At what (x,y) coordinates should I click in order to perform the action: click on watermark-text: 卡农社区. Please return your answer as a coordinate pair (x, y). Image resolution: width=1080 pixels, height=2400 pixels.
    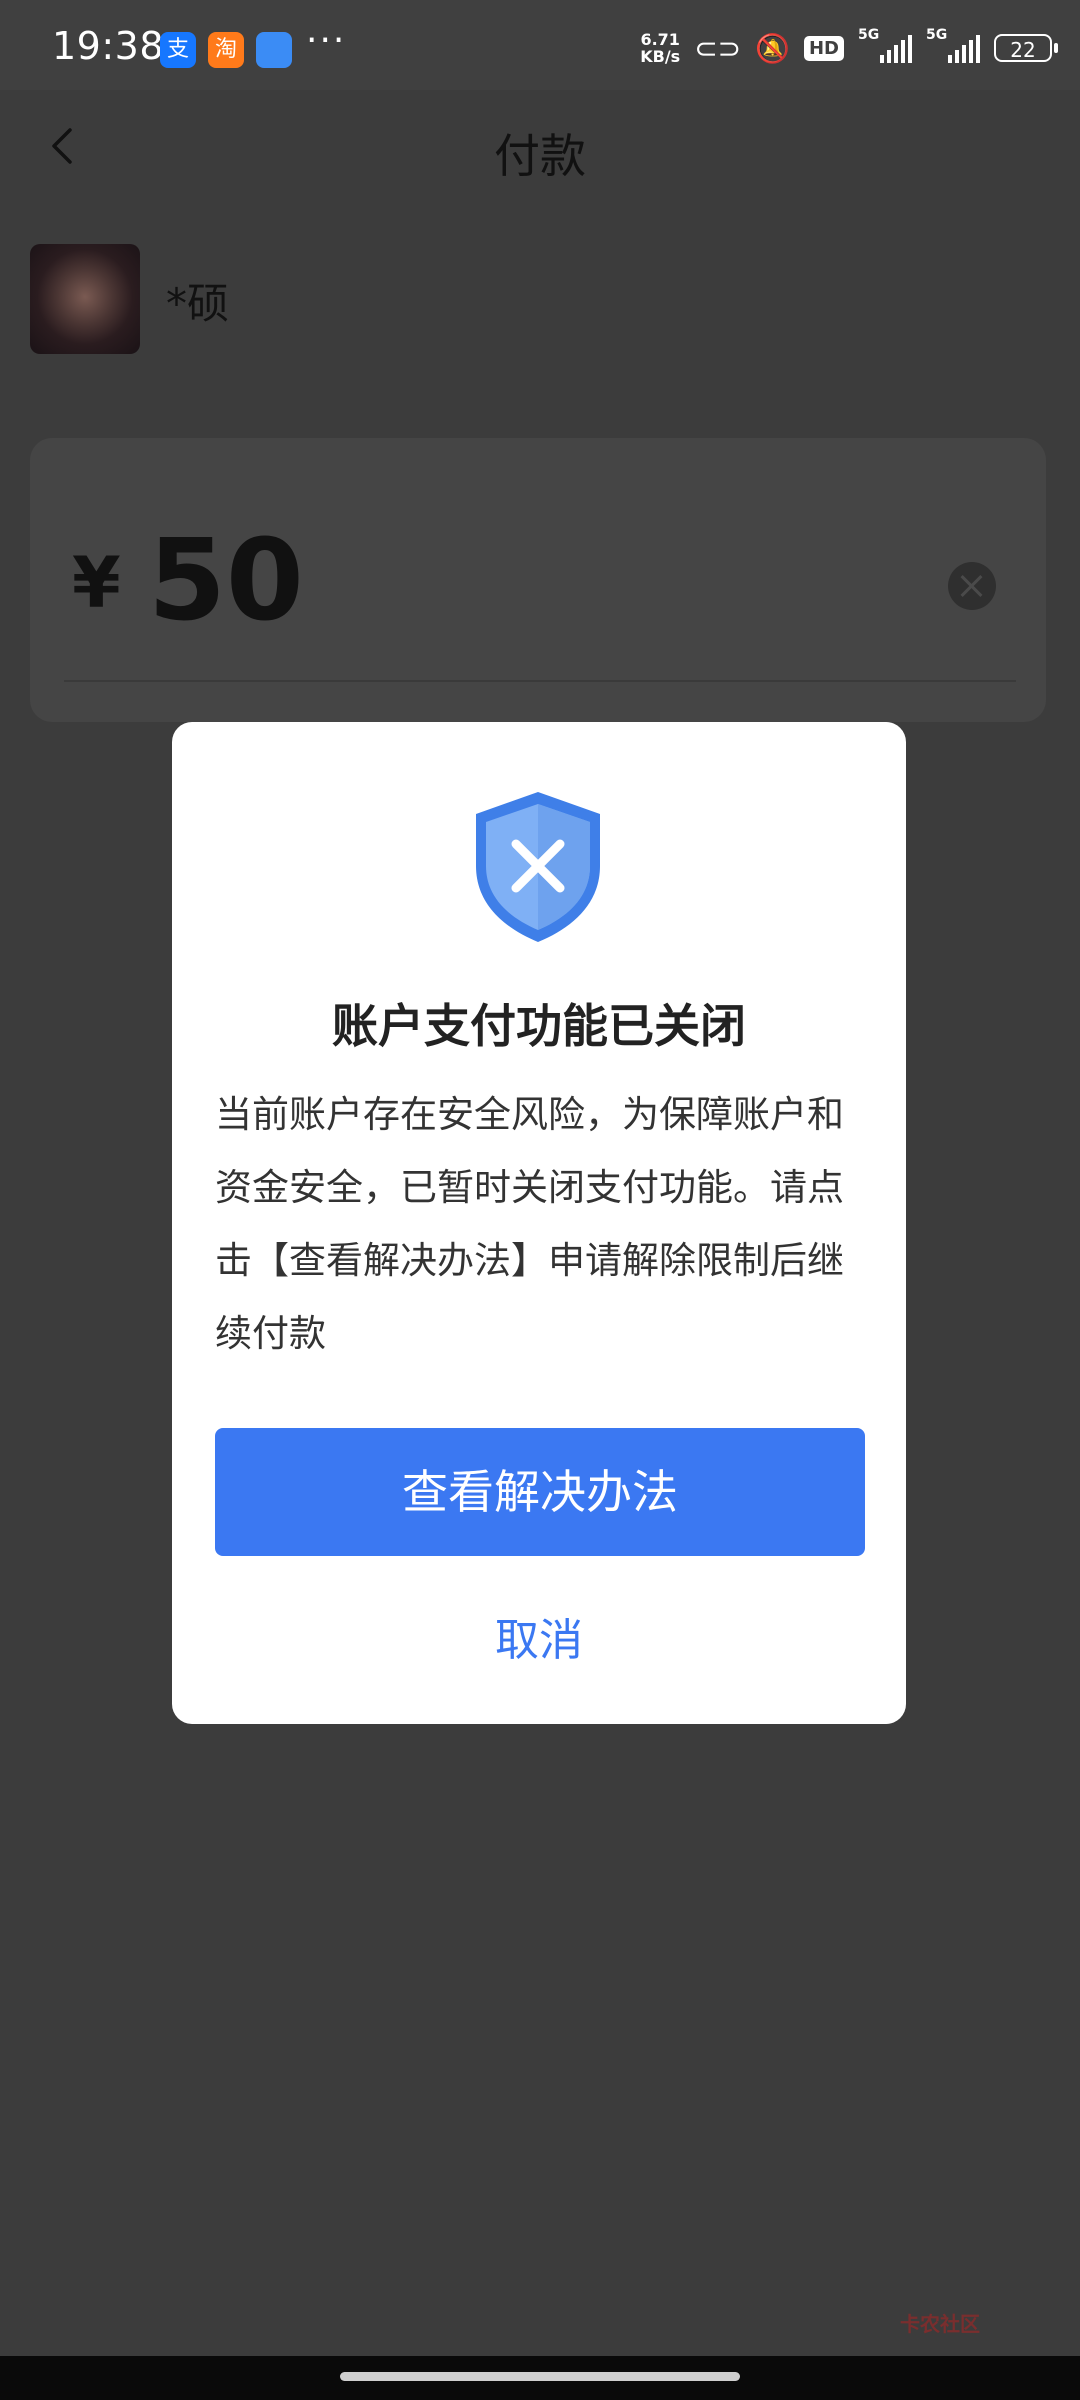
    Looking at the image, I should click on (940, 2324).